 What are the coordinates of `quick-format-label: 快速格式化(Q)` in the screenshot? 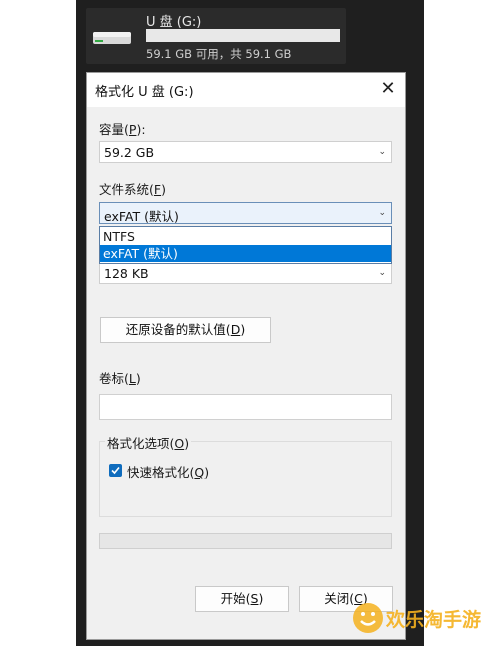 It's located at (168, 472).